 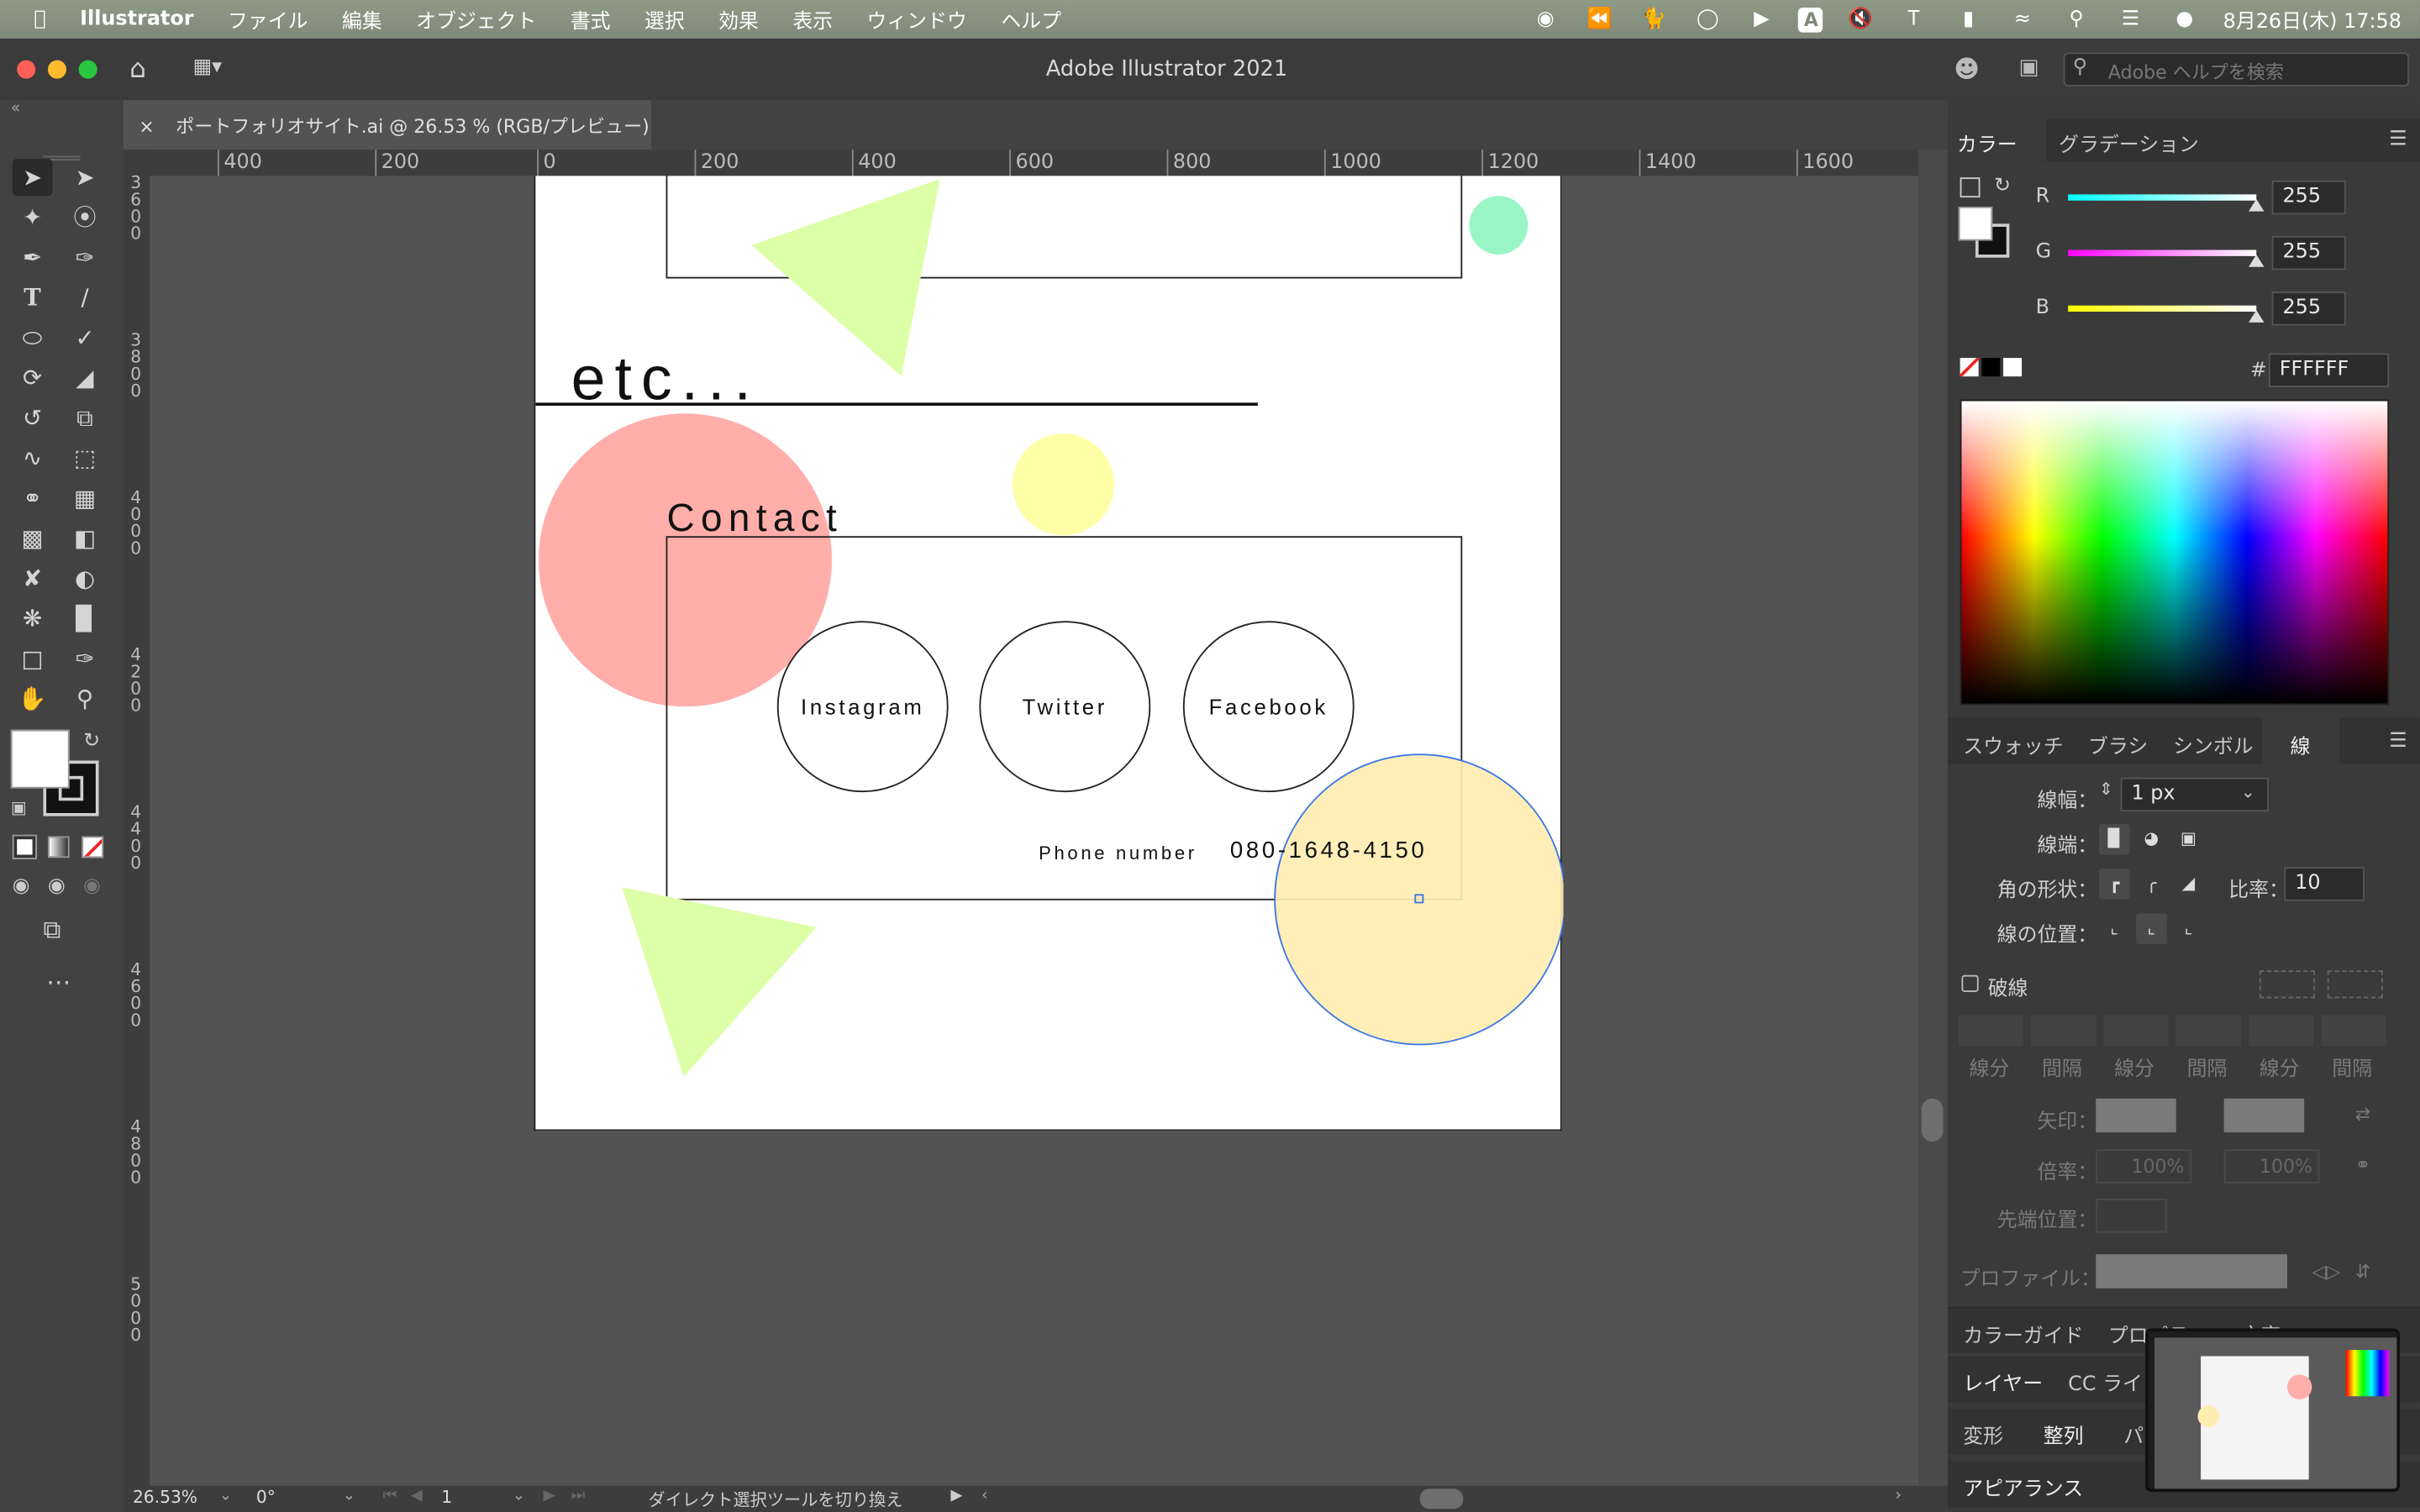 What do you see at coordinates (2136, 1115) in the screenshot?
I see `start-arrowhead-select` at bounding box center [2136, 1115].